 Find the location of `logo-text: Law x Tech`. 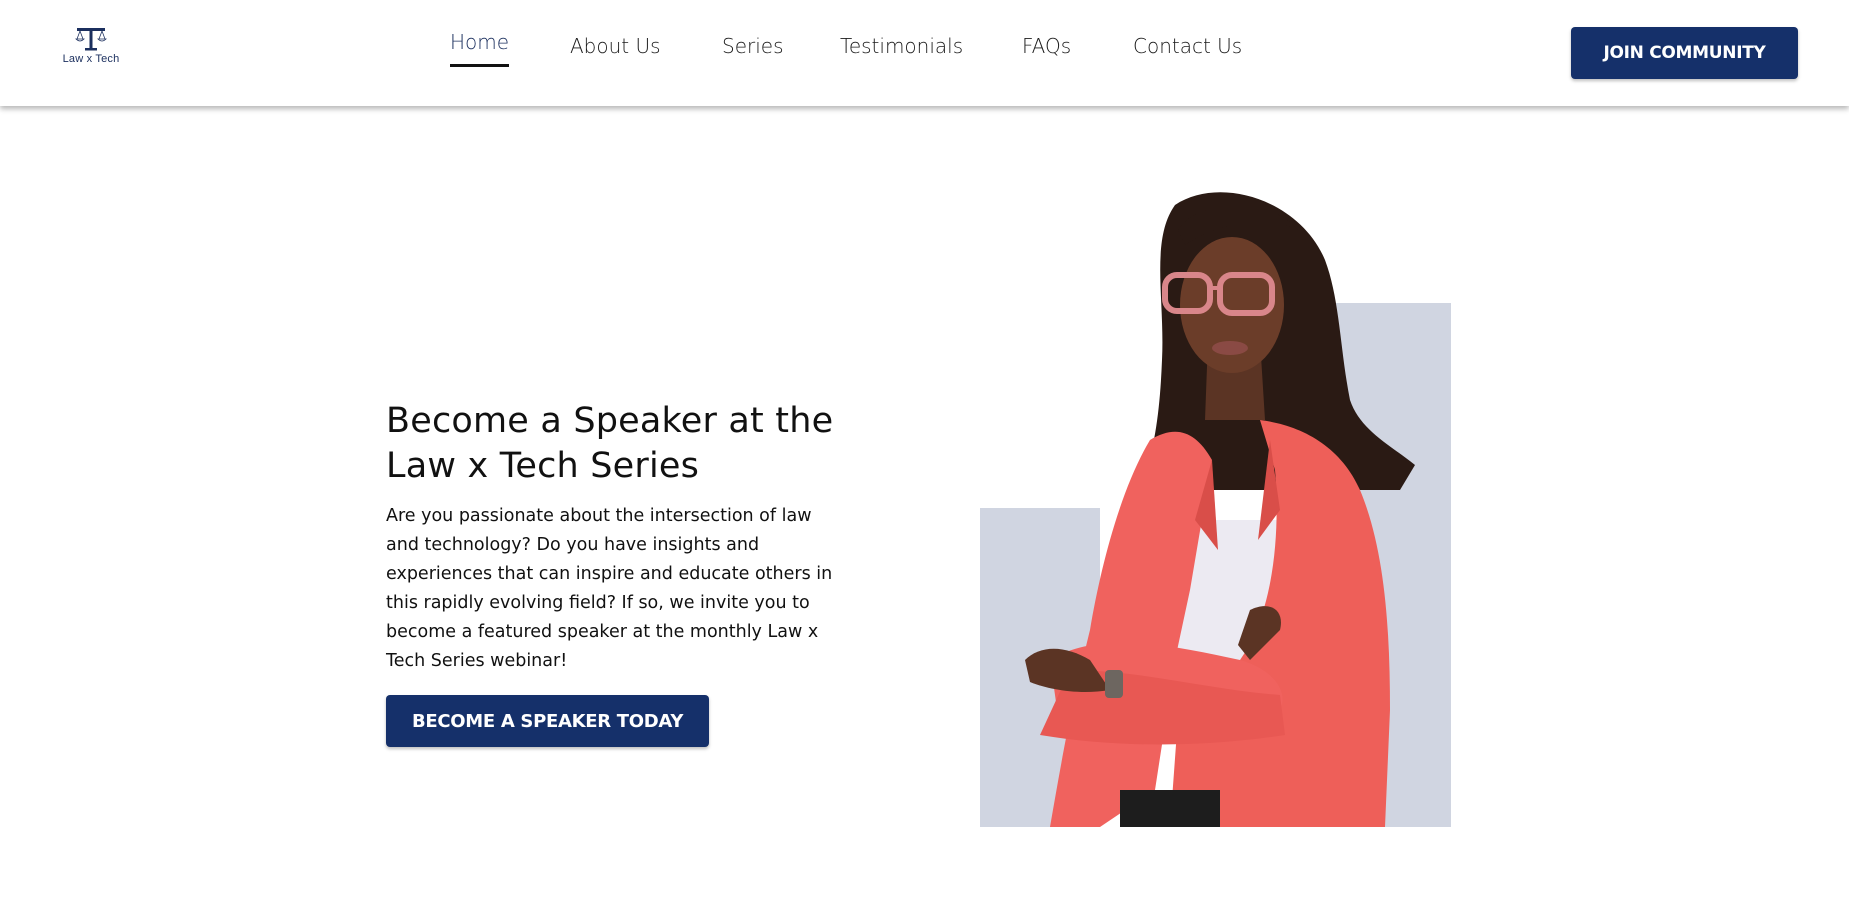

logo-text: Law x Tech is located at coordinates (91, 59).